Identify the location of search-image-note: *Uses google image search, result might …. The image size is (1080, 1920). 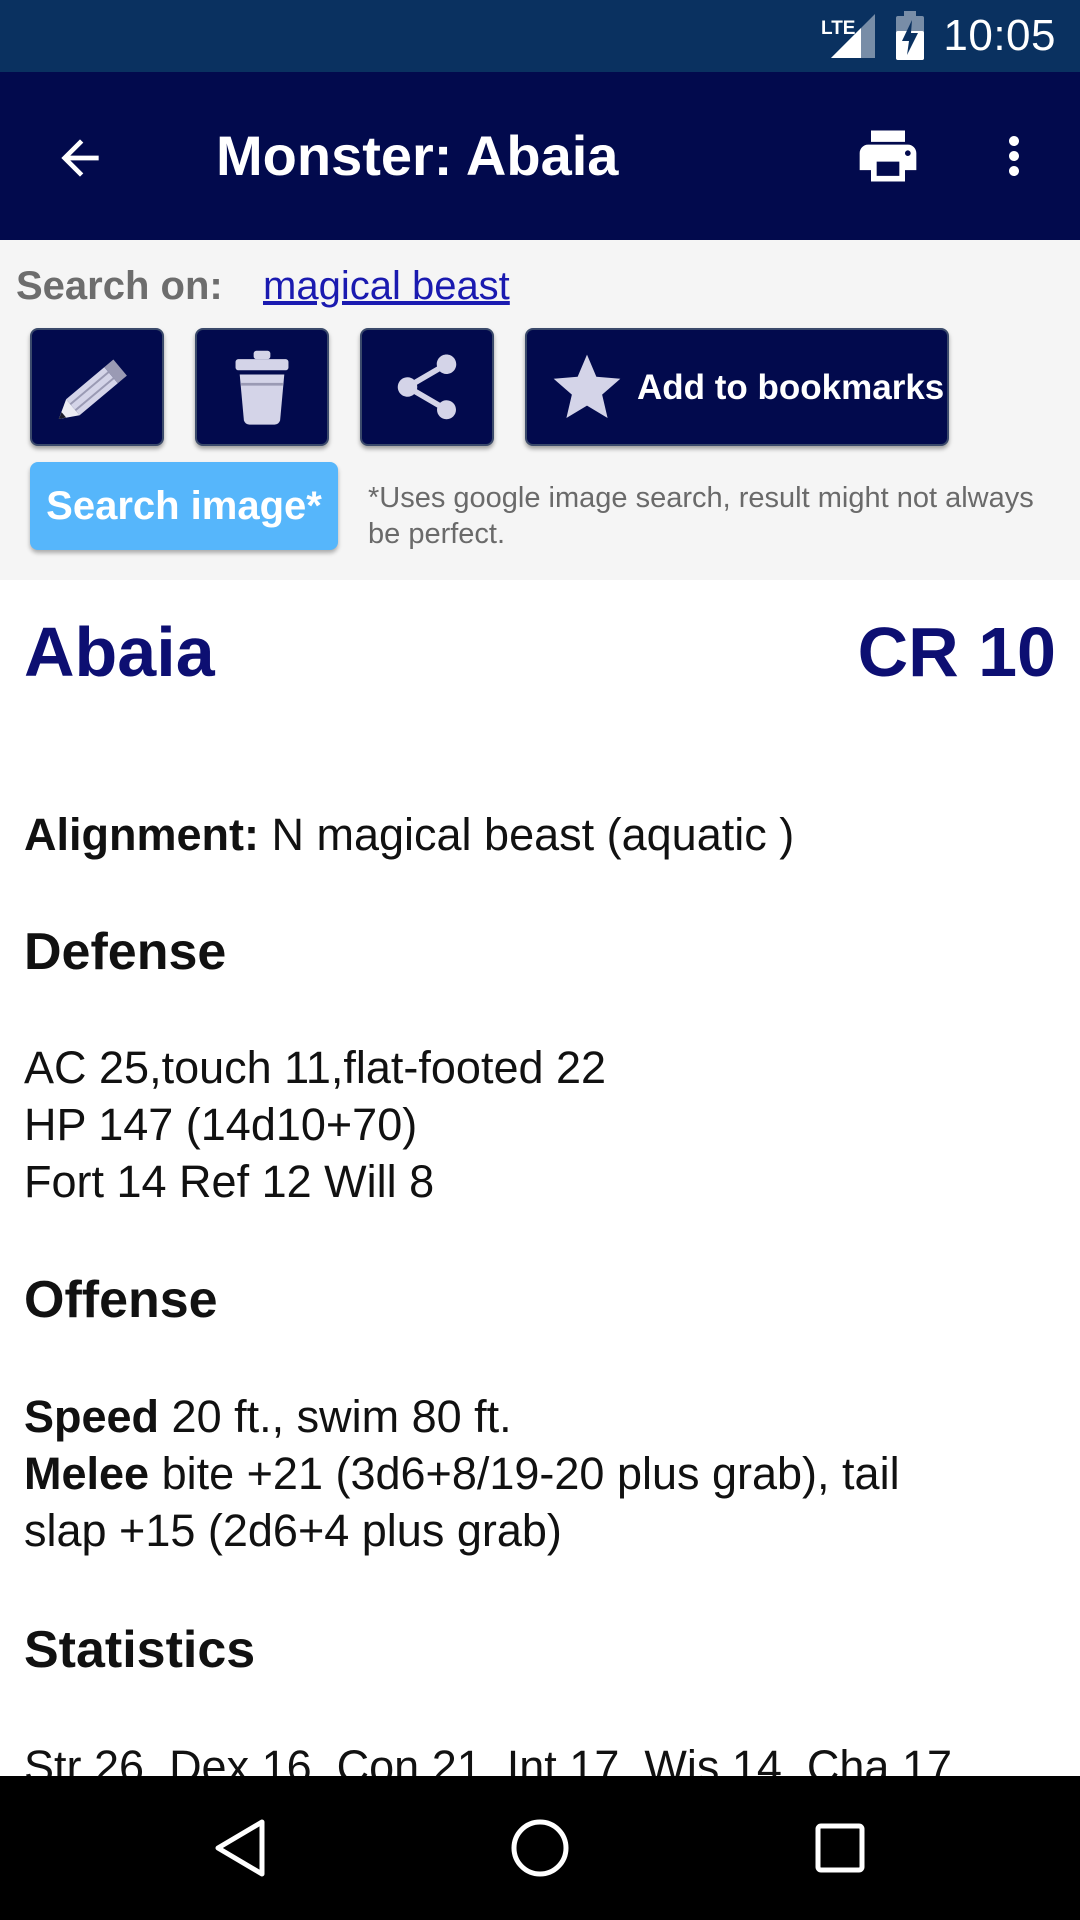
(701, 516).